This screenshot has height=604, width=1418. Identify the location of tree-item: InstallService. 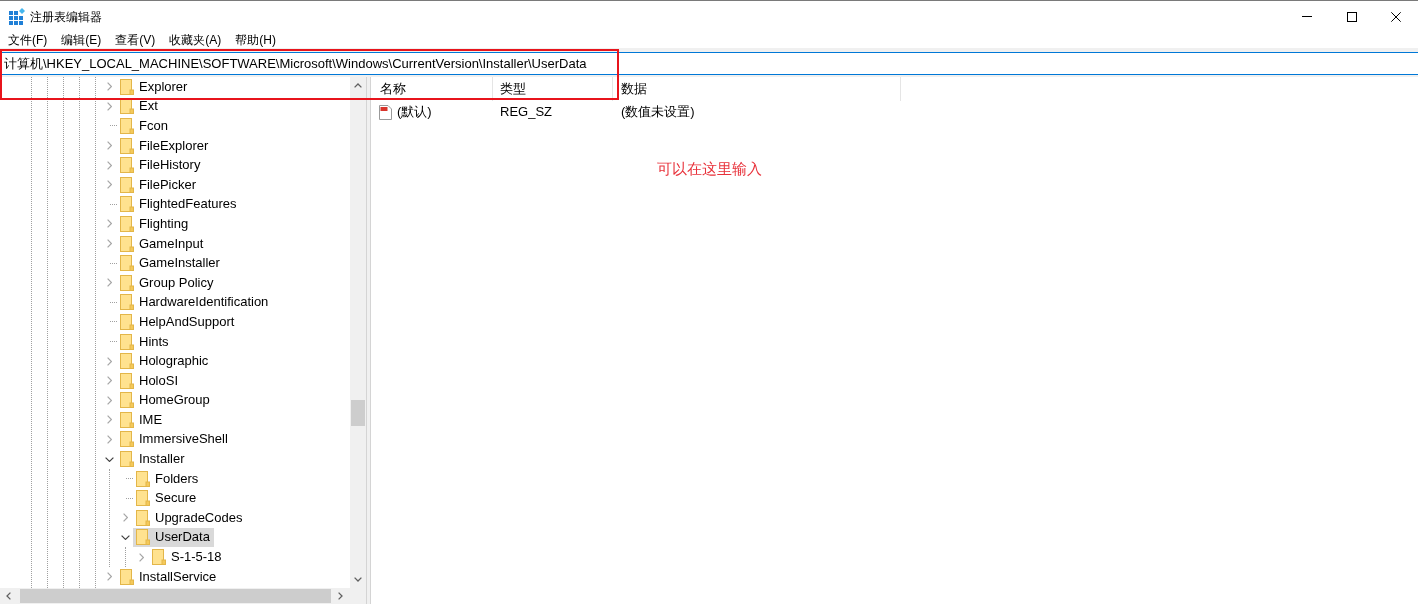
(161, 576).